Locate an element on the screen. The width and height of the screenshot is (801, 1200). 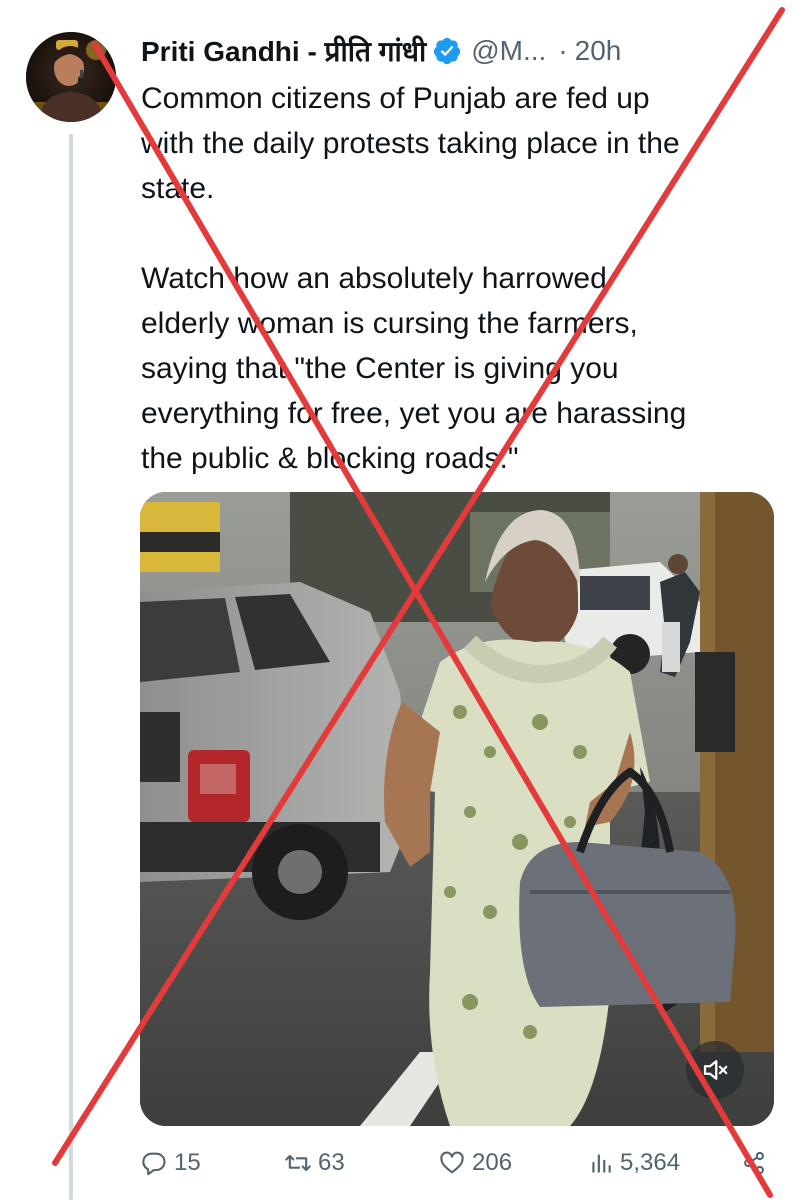
tweet-actions: 15 63 206 5,364 is located at coordinates (457, 1163).